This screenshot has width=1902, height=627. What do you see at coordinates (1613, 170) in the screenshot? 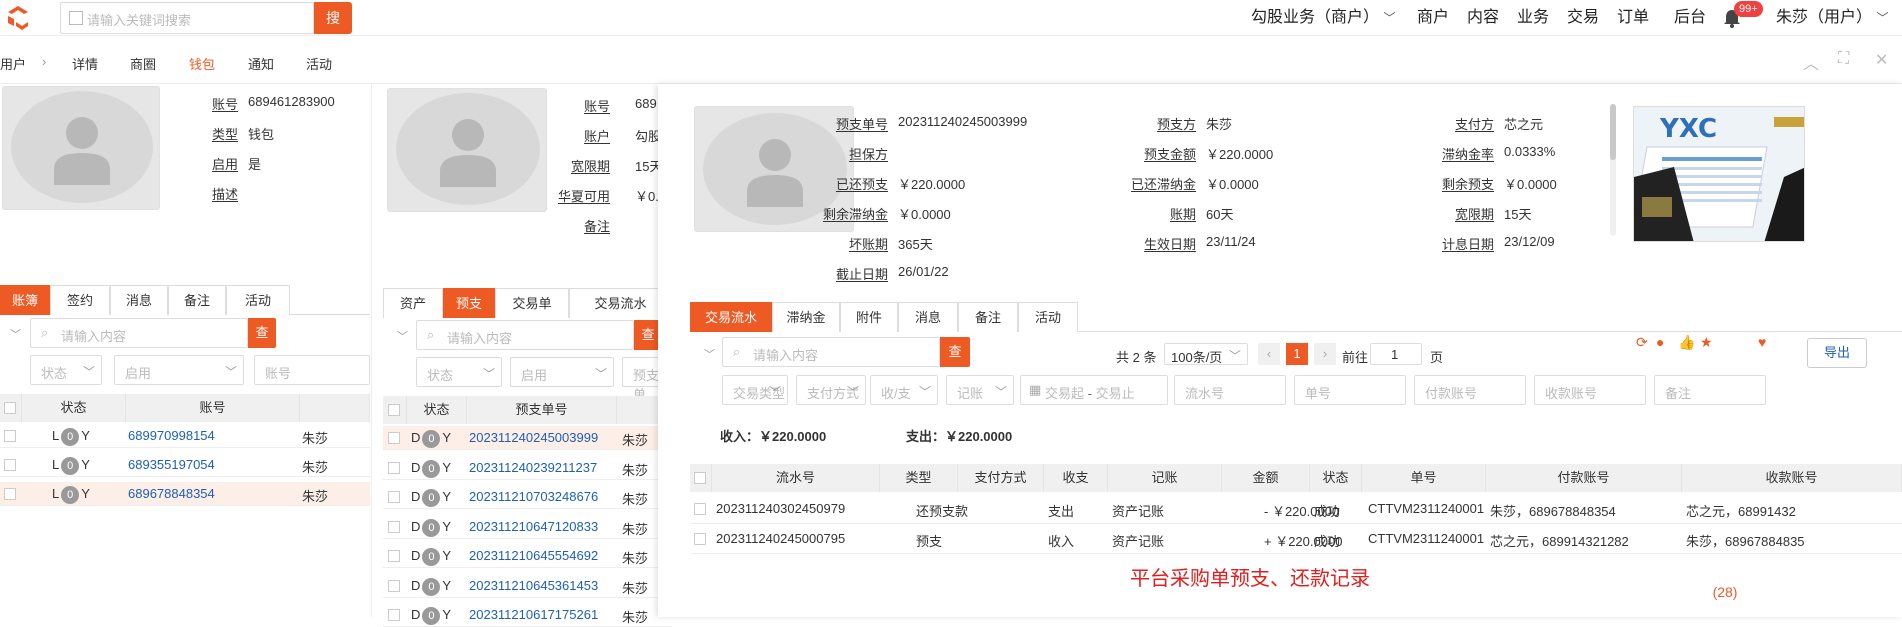
I see `scrollbar-track` at bounding box center [1613, 170].